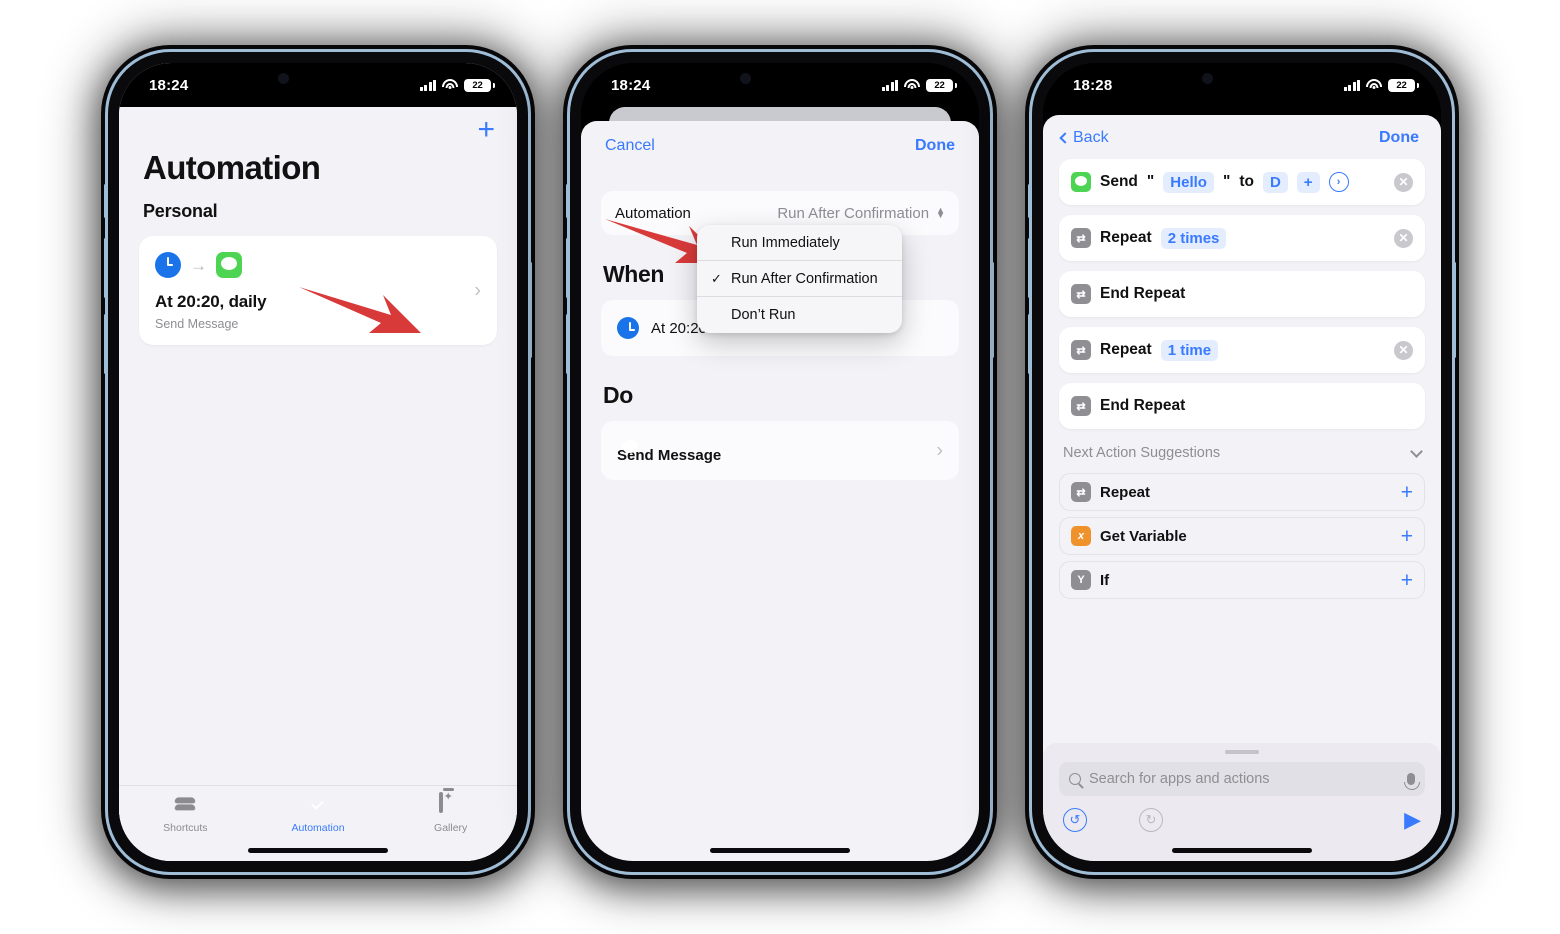  Describe the element at coordinates (180, 211) in the screenshot. I see `section-header-personal: Personal` at that location.